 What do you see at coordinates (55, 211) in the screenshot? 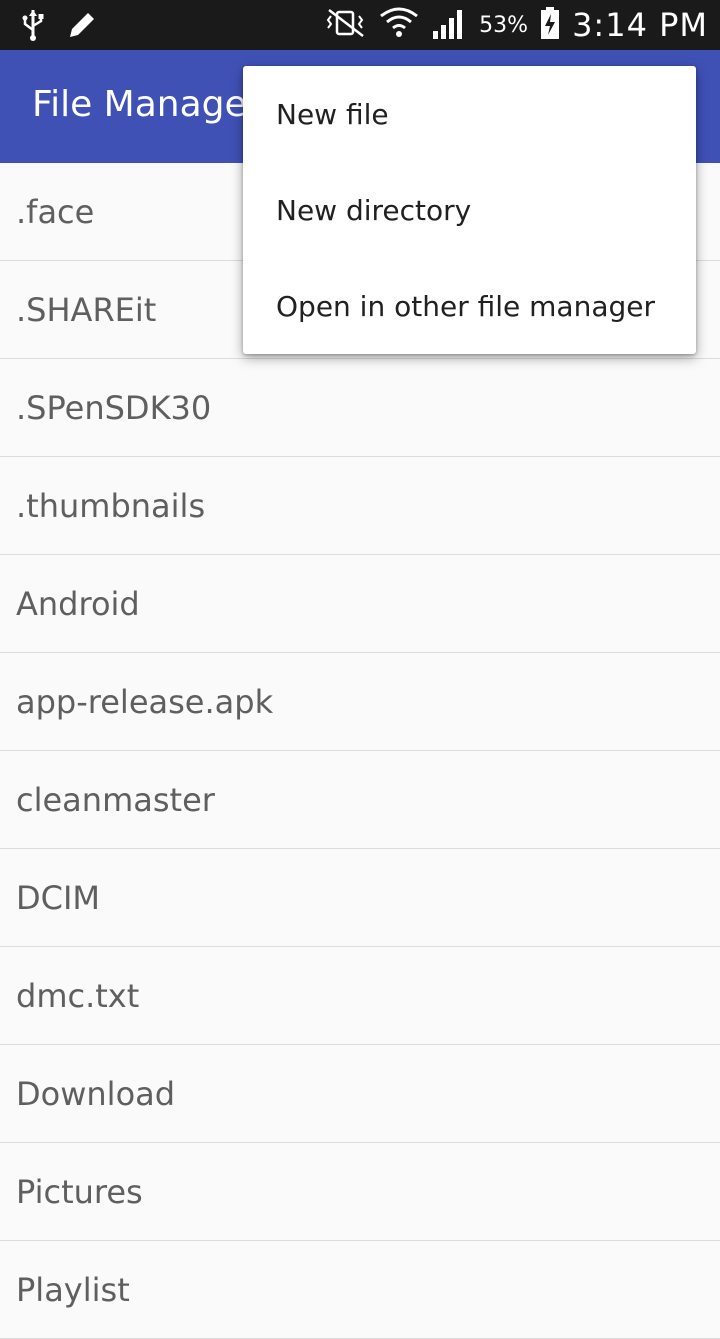
I see `file-name: .face` at bounding box center [55, 211].